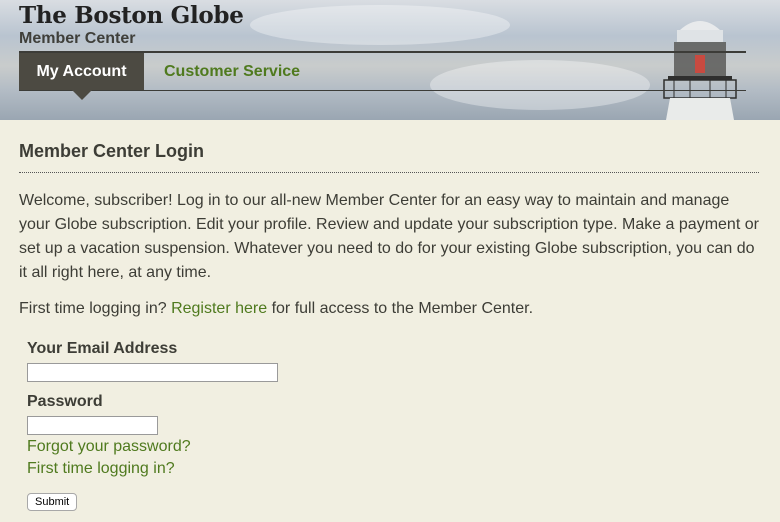 Image resolution: width=780 pixels, height=522 pixels. I want to click on member-center-subtitle: Member Center, so click(77, 38).